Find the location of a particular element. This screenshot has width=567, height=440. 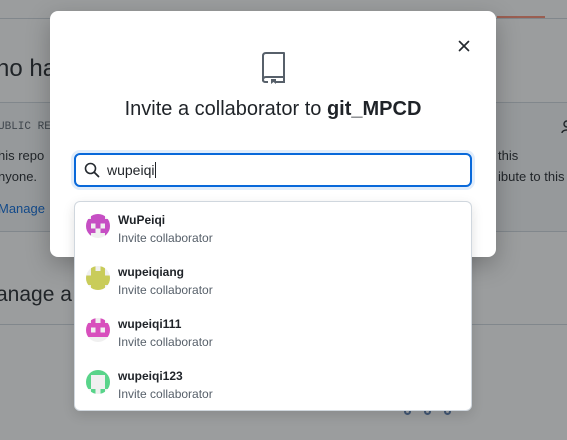

dialog-title-prefix: Invite a collaborator to is located at coordinates (225, 109).